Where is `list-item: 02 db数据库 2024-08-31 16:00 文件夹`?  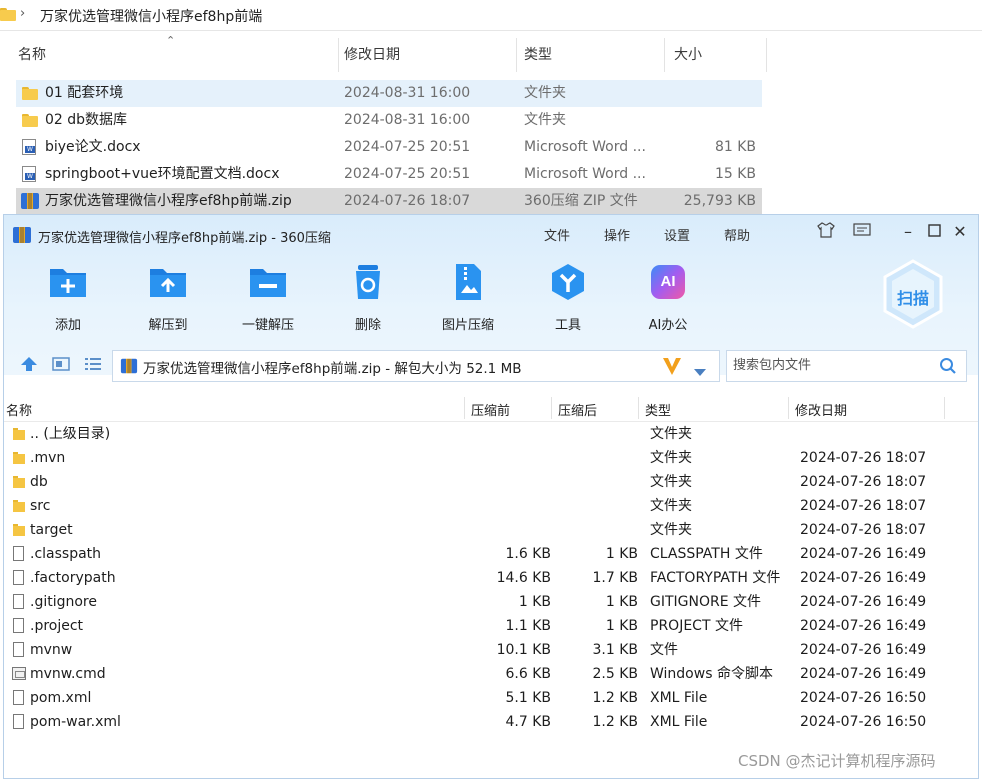 list-item: 02 db数据库 2024-08-31 16:00 文件夹 is located at coordinates (389, 120).